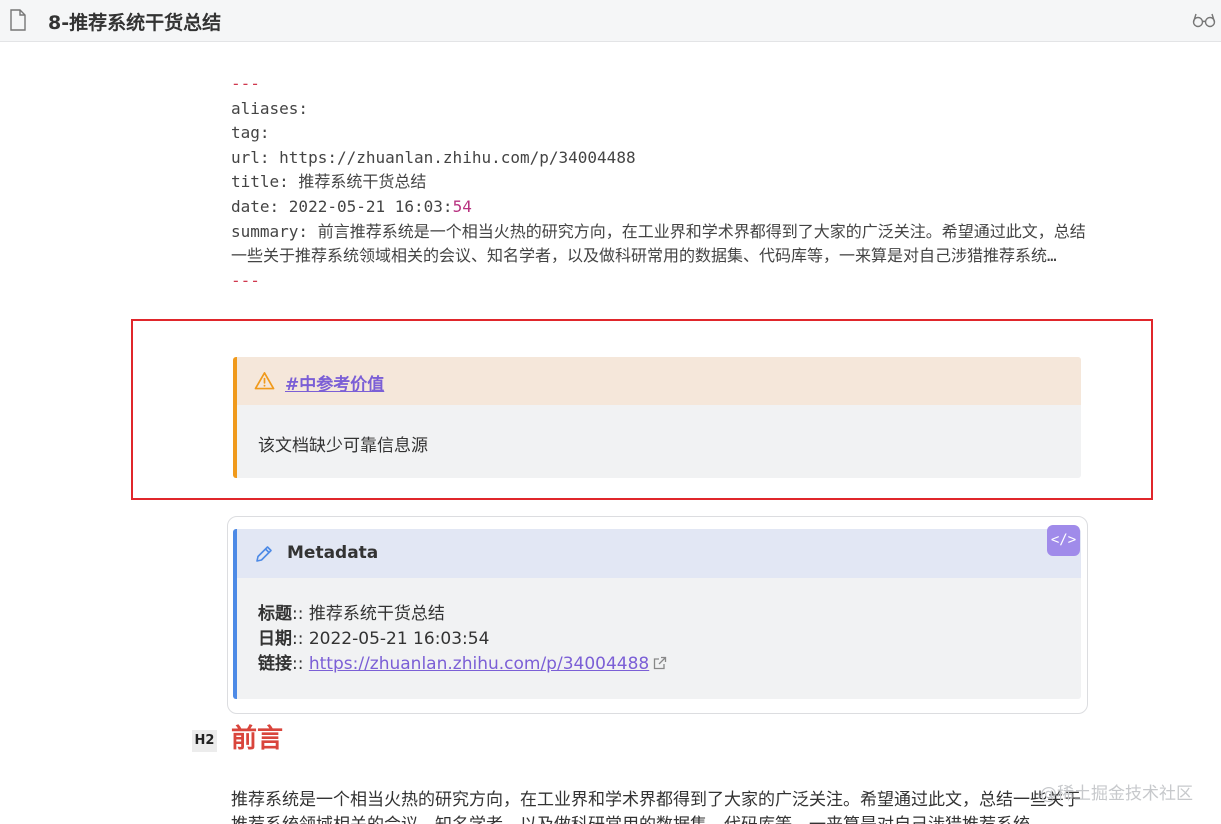  Describe the element at coordinates (334, 382) in the screenshot. I see `tag-link: #中参考价值` at that location.